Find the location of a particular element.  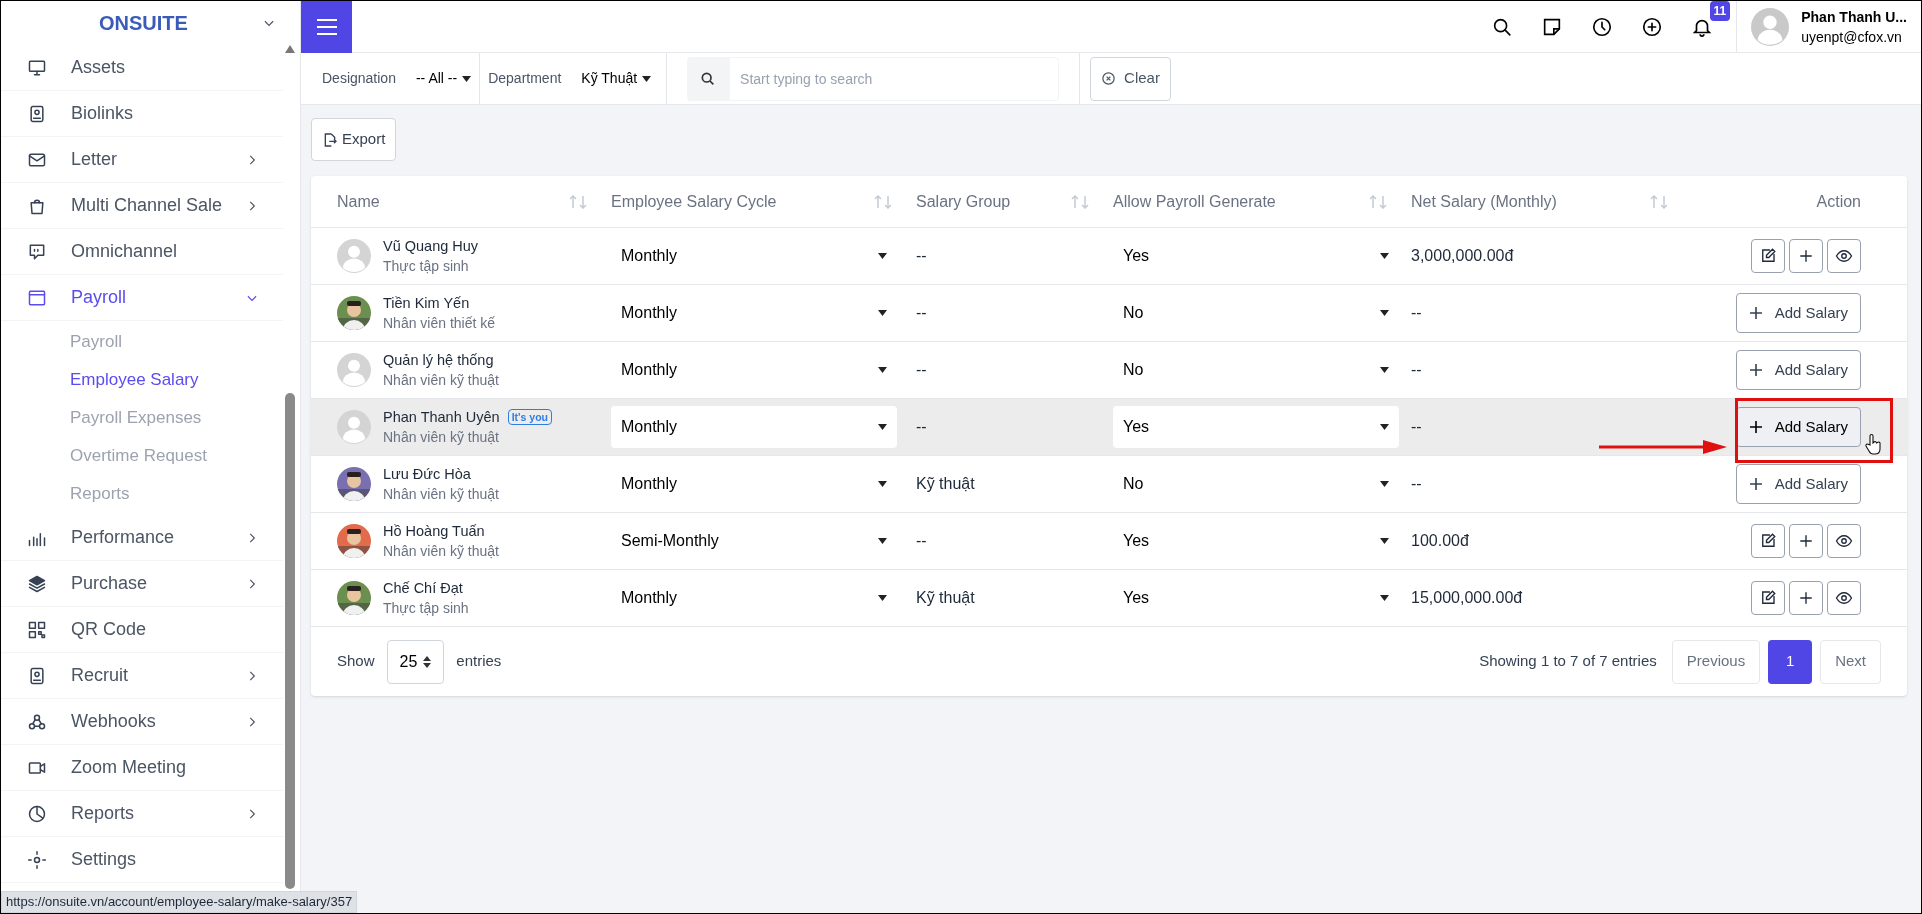

next-button: Next is located at coordinates (1850, 661).